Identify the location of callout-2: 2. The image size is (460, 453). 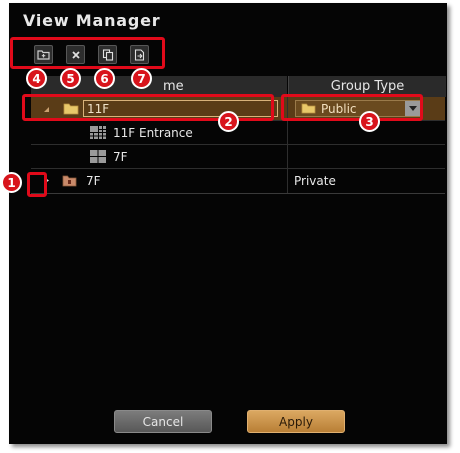
(228, 121).